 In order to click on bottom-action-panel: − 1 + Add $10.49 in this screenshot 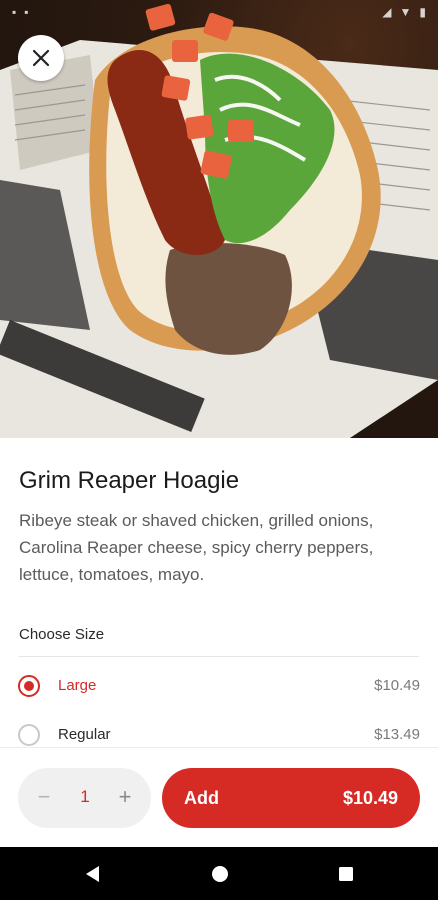, I will do `click(219, 797)`.